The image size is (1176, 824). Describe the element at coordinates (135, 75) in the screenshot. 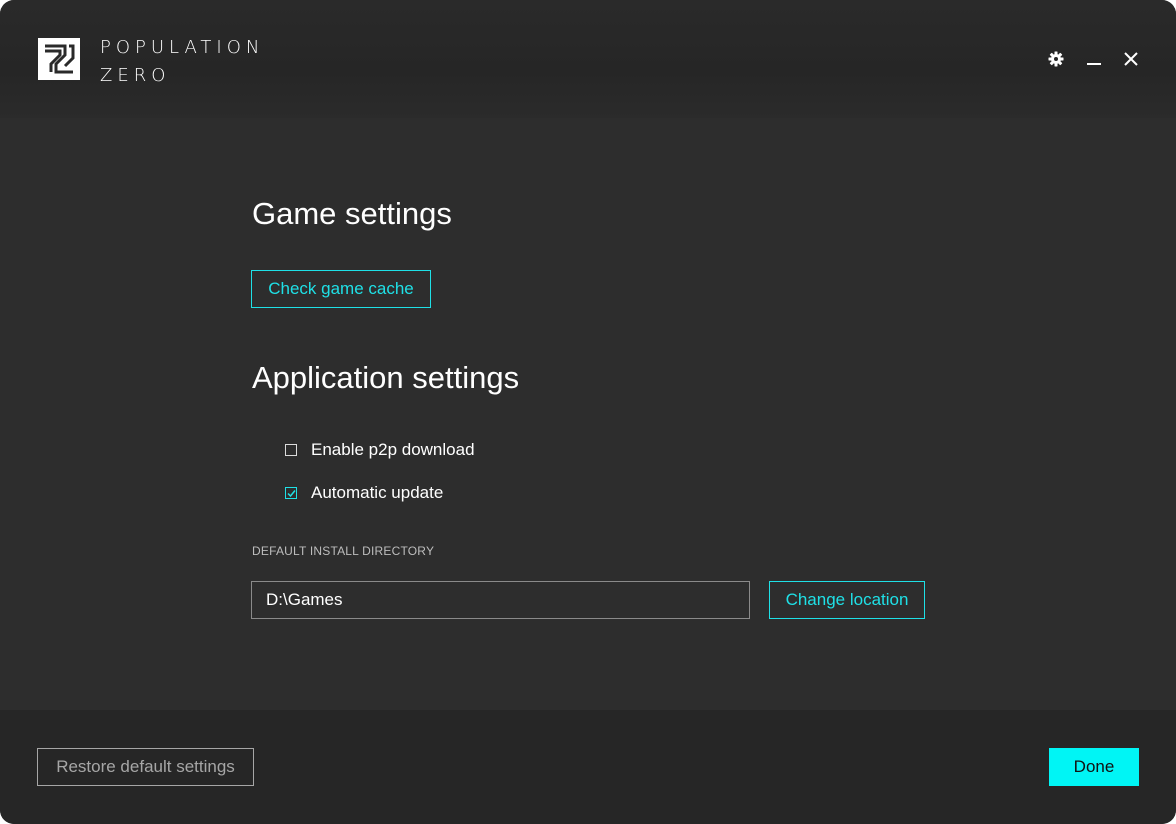

I see `logo-line-2: ZERO` at that location.